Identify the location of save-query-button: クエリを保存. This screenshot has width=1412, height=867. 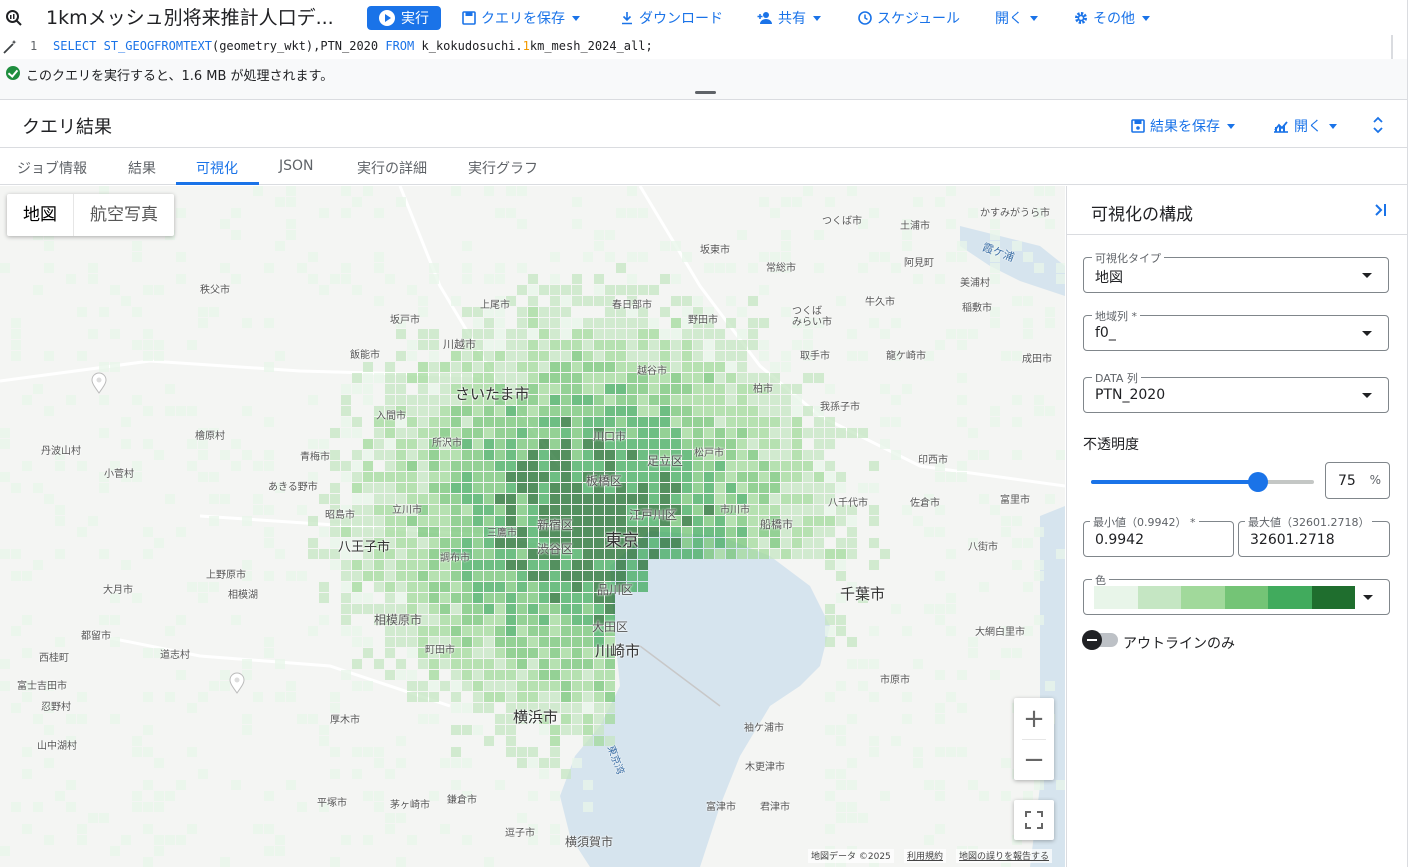
(521, 18).